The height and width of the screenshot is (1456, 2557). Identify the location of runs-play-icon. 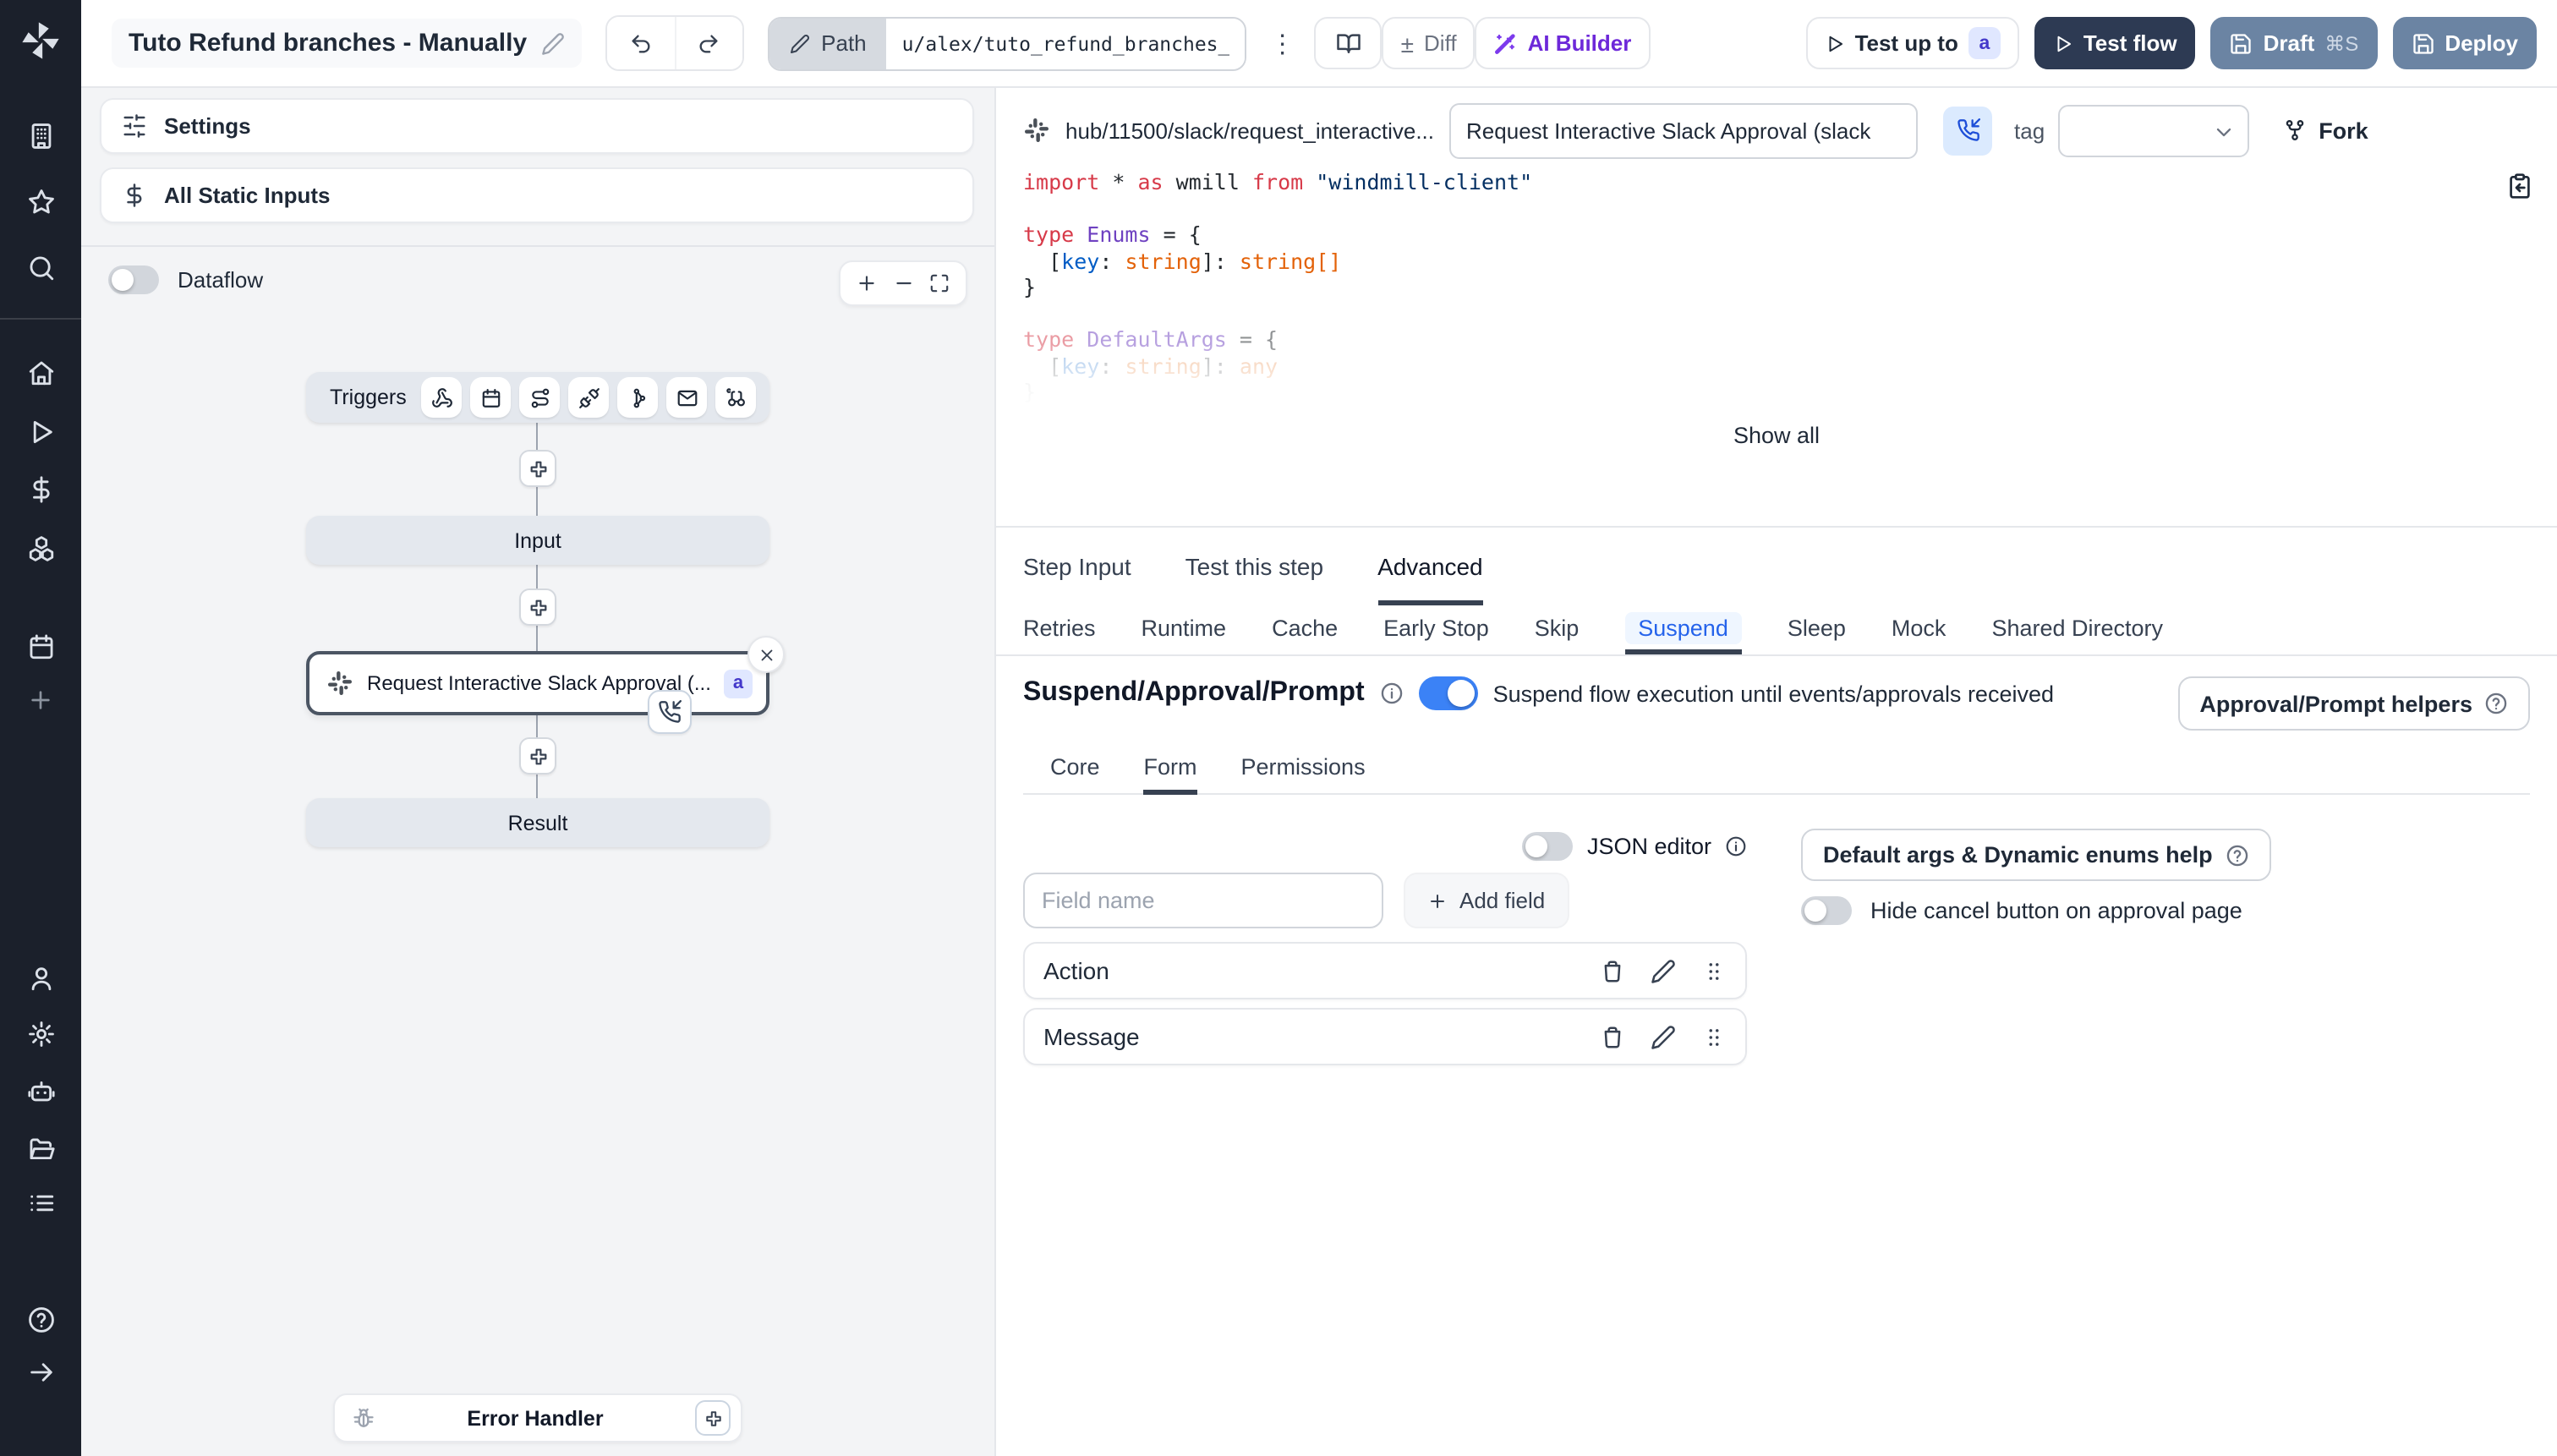
(40, 432).